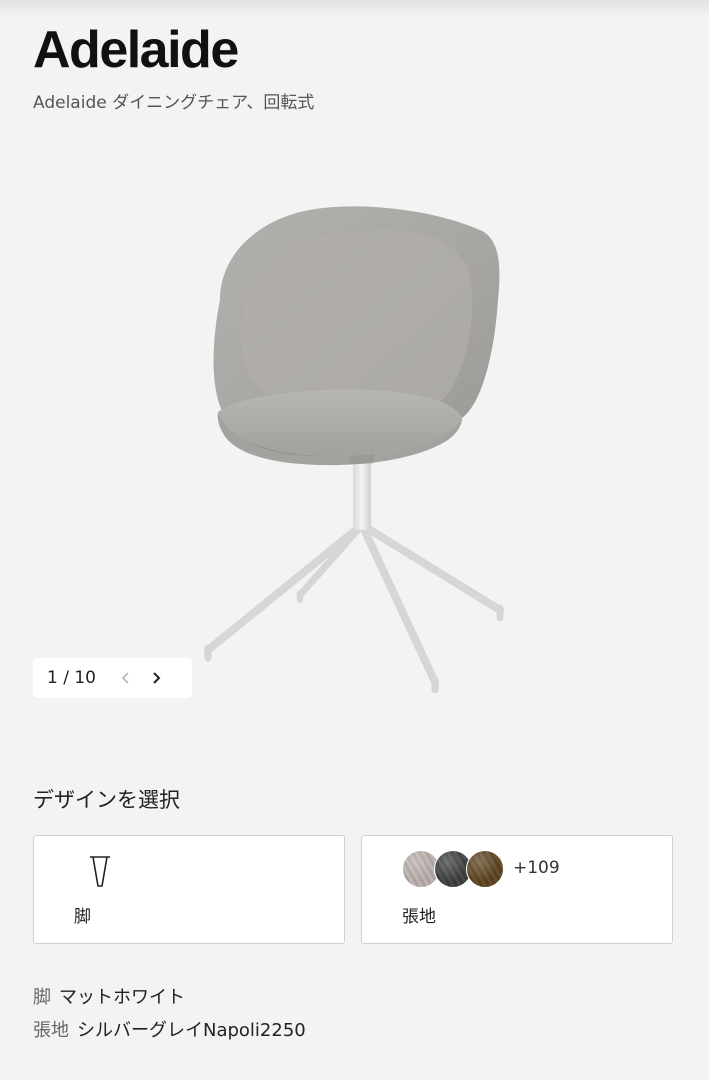 The height and width of the screenshot is (1080, 709). What do you see at coordinates (189, 889) in the screenshot?
I see `legs-option-card: 脚` at bounding box center [189, 889].